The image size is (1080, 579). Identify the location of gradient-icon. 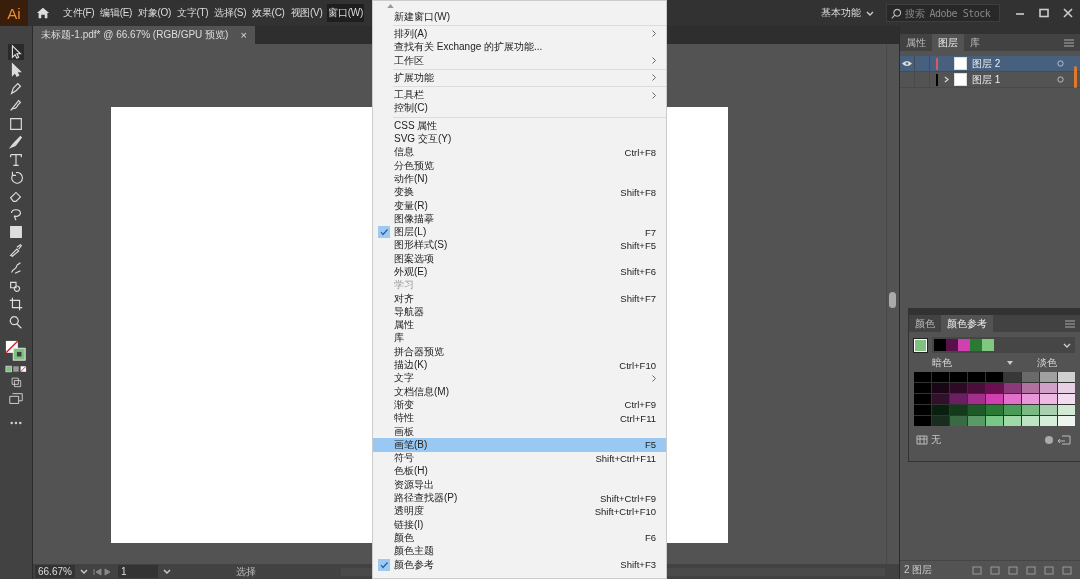
(16, 232).